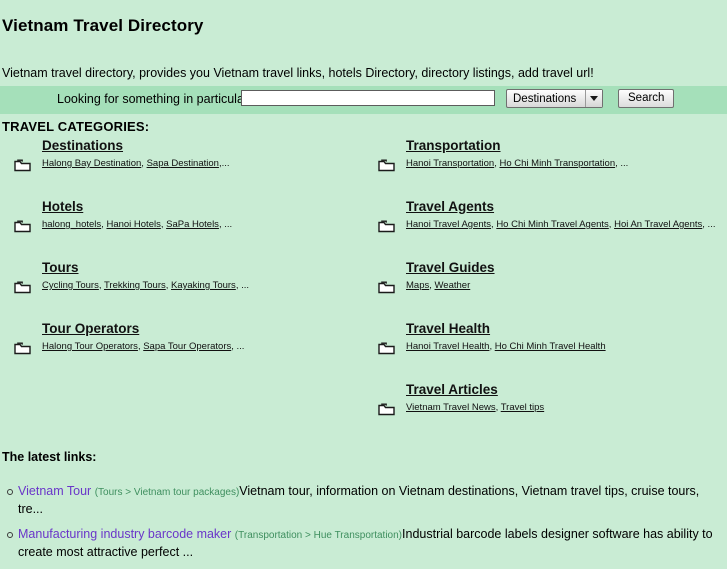 Image resolution: width=727 pixels, height=569 pixels. Describe the element at coordinates (318, 535) in the screenshot. I see `latest-link-breadcrumb: (Transportation > Hue Transportation)` at that location.